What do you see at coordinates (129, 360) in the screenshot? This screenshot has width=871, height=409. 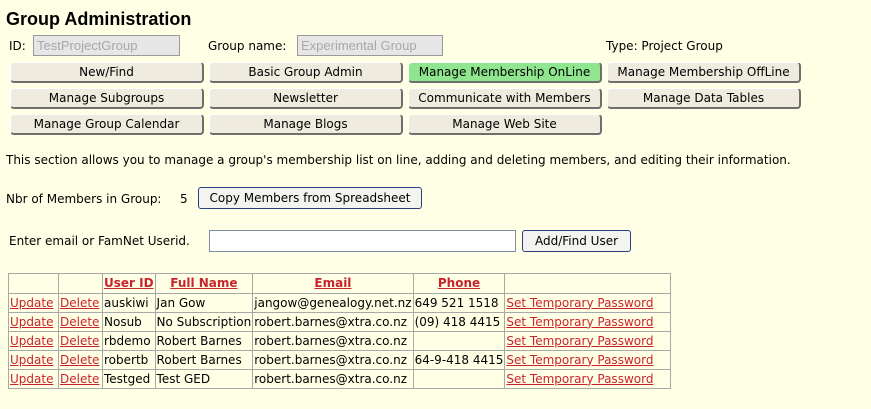 I see `user-id-cell: robertb` at bounding box center [129, 360].